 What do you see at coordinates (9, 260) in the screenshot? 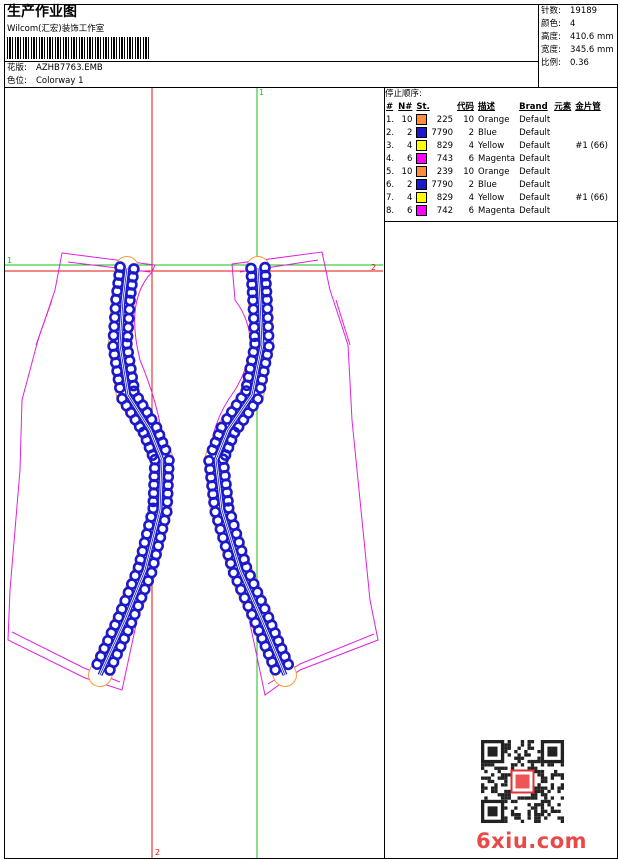
I see `guide-label-h1: 1` at bounding box center [9, 260].